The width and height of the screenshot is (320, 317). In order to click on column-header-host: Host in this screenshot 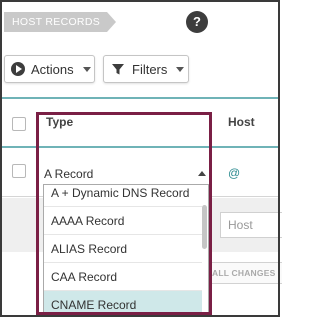, I will do `click(241, 122)`.